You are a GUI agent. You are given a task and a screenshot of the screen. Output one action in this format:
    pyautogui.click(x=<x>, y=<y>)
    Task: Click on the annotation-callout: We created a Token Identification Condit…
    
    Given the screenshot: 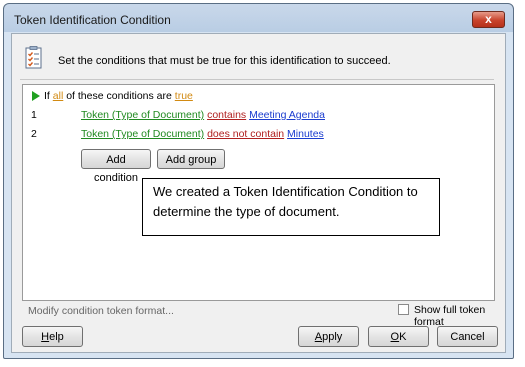 What is the action you would take?
    pyautogui.click(x=291, y=207)
    